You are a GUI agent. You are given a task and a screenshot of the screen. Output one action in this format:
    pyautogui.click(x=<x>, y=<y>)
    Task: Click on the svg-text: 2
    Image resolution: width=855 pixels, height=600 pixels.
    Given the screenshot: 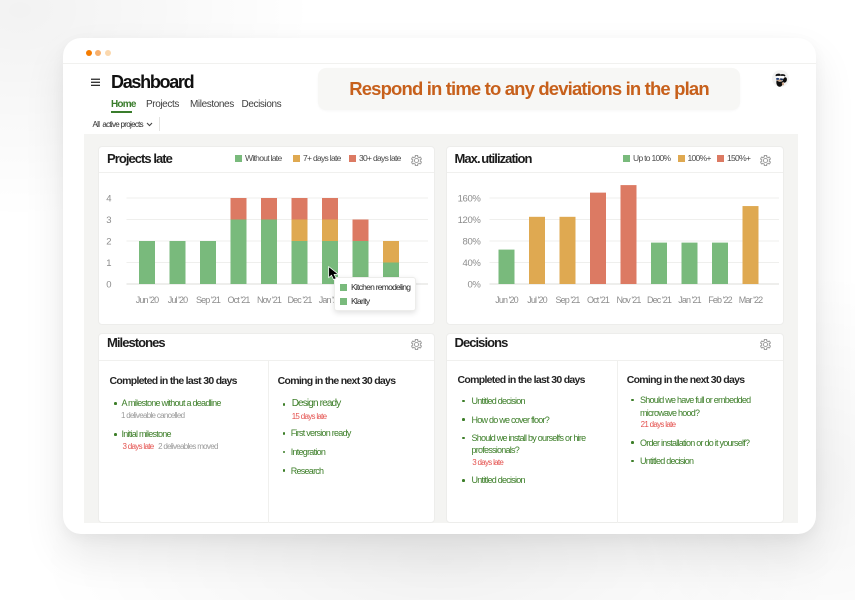 What is the action you would take?
    pyautogui.click(x=108, y=241)
    